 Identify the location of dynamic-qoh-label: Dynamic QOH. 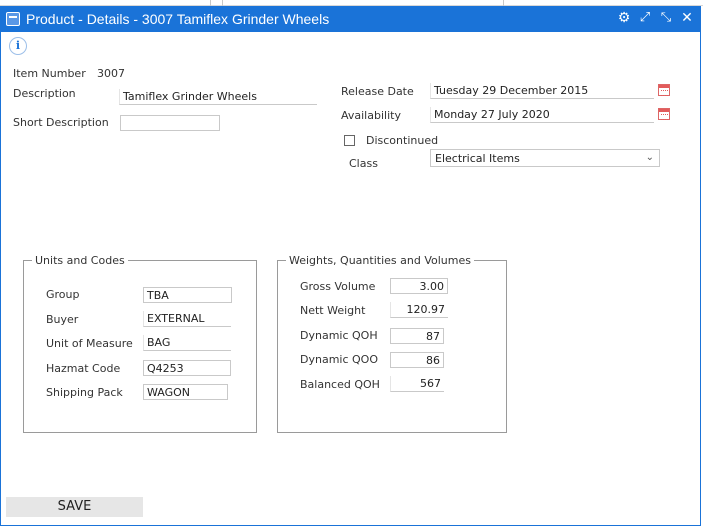
(339, 335).